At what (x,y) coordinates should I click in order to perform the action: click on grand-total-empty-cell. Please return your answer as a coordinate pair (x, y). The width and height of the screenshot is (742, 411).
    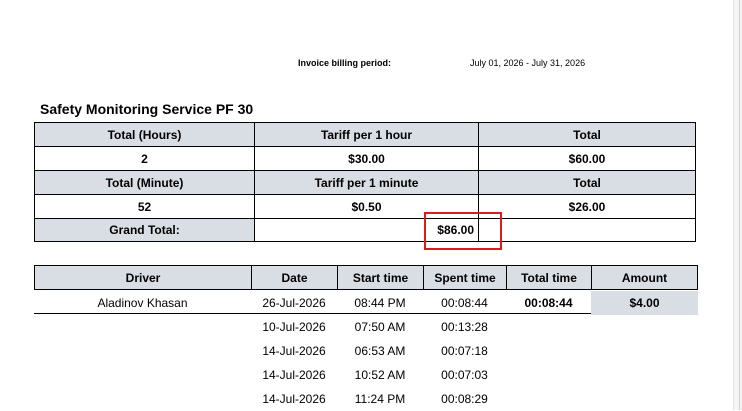
    Looking at the image, I should click on (587, 230).